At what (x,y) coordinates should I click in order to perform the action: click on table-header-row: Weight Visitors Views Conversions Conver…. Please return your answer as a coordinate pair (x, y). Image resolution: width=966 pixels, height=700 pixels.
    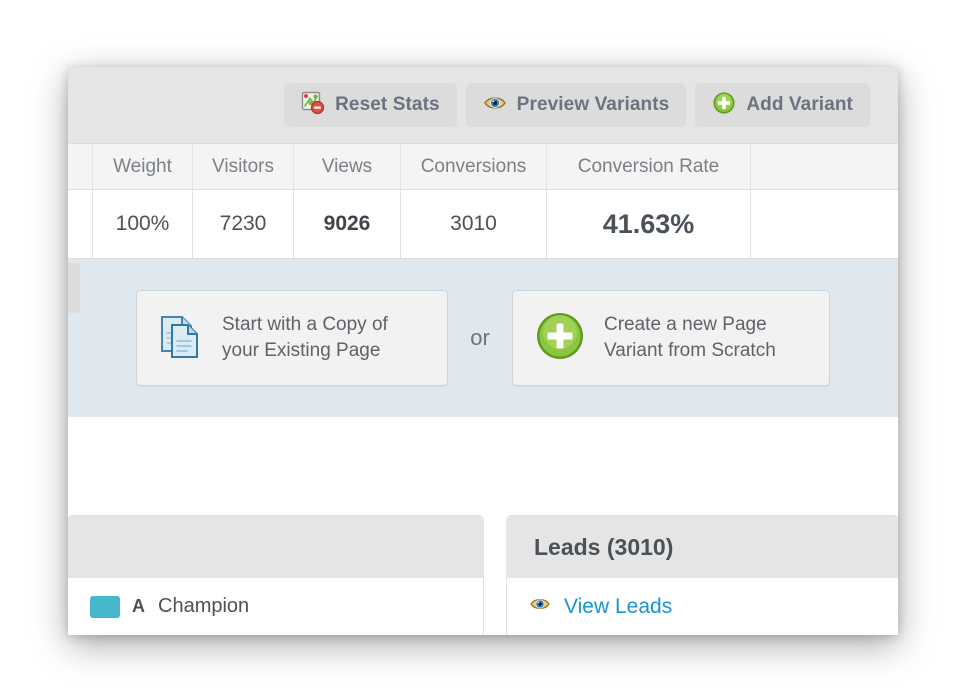
    Looking at the image, I should click on (483, 166).